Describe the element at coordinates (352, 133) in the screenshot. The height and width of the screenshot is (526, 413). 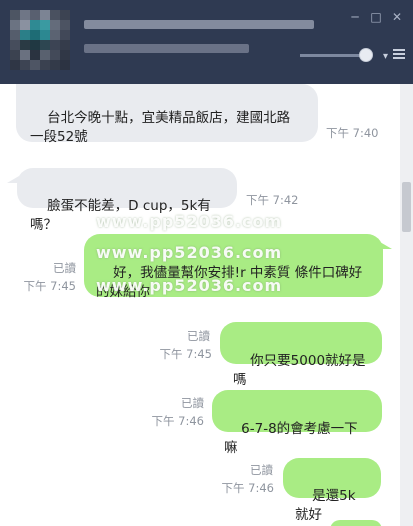
I see `message-time: 下午 7:40` at that location.